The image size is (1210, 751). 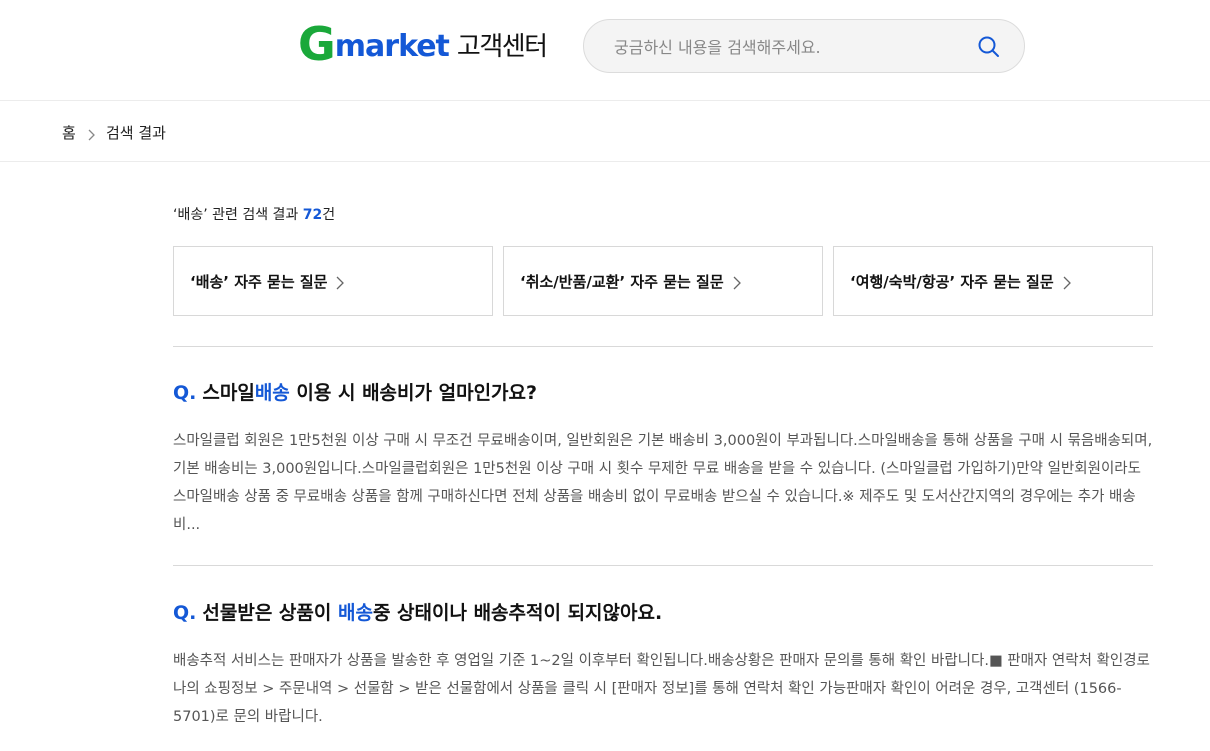 What do you see at coordinates (952, 282) in the screenshot?
I see `faq-card-label: ‘여행/숙박/항공’ 자주 묻는 질문` at bounding box center [952, 282].